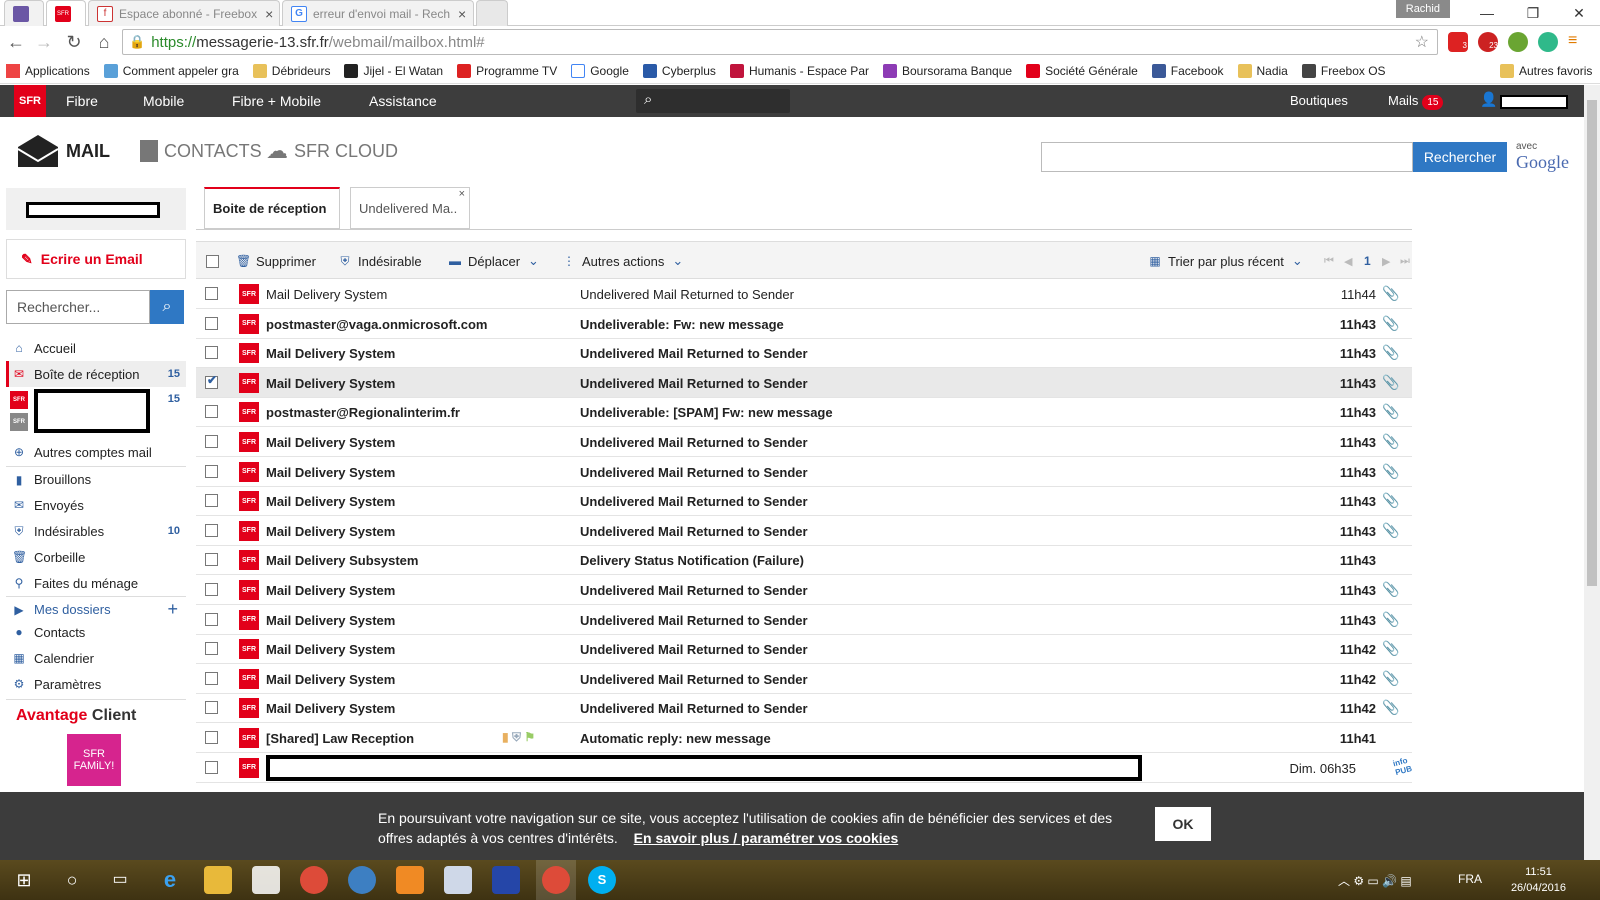 The height and width of the screenshot is (900, 1600). Describe the element at coordinates (96, 658) in the screenshot. I see `sidebar-item-calendar: ▦ Calendrier` at that location.